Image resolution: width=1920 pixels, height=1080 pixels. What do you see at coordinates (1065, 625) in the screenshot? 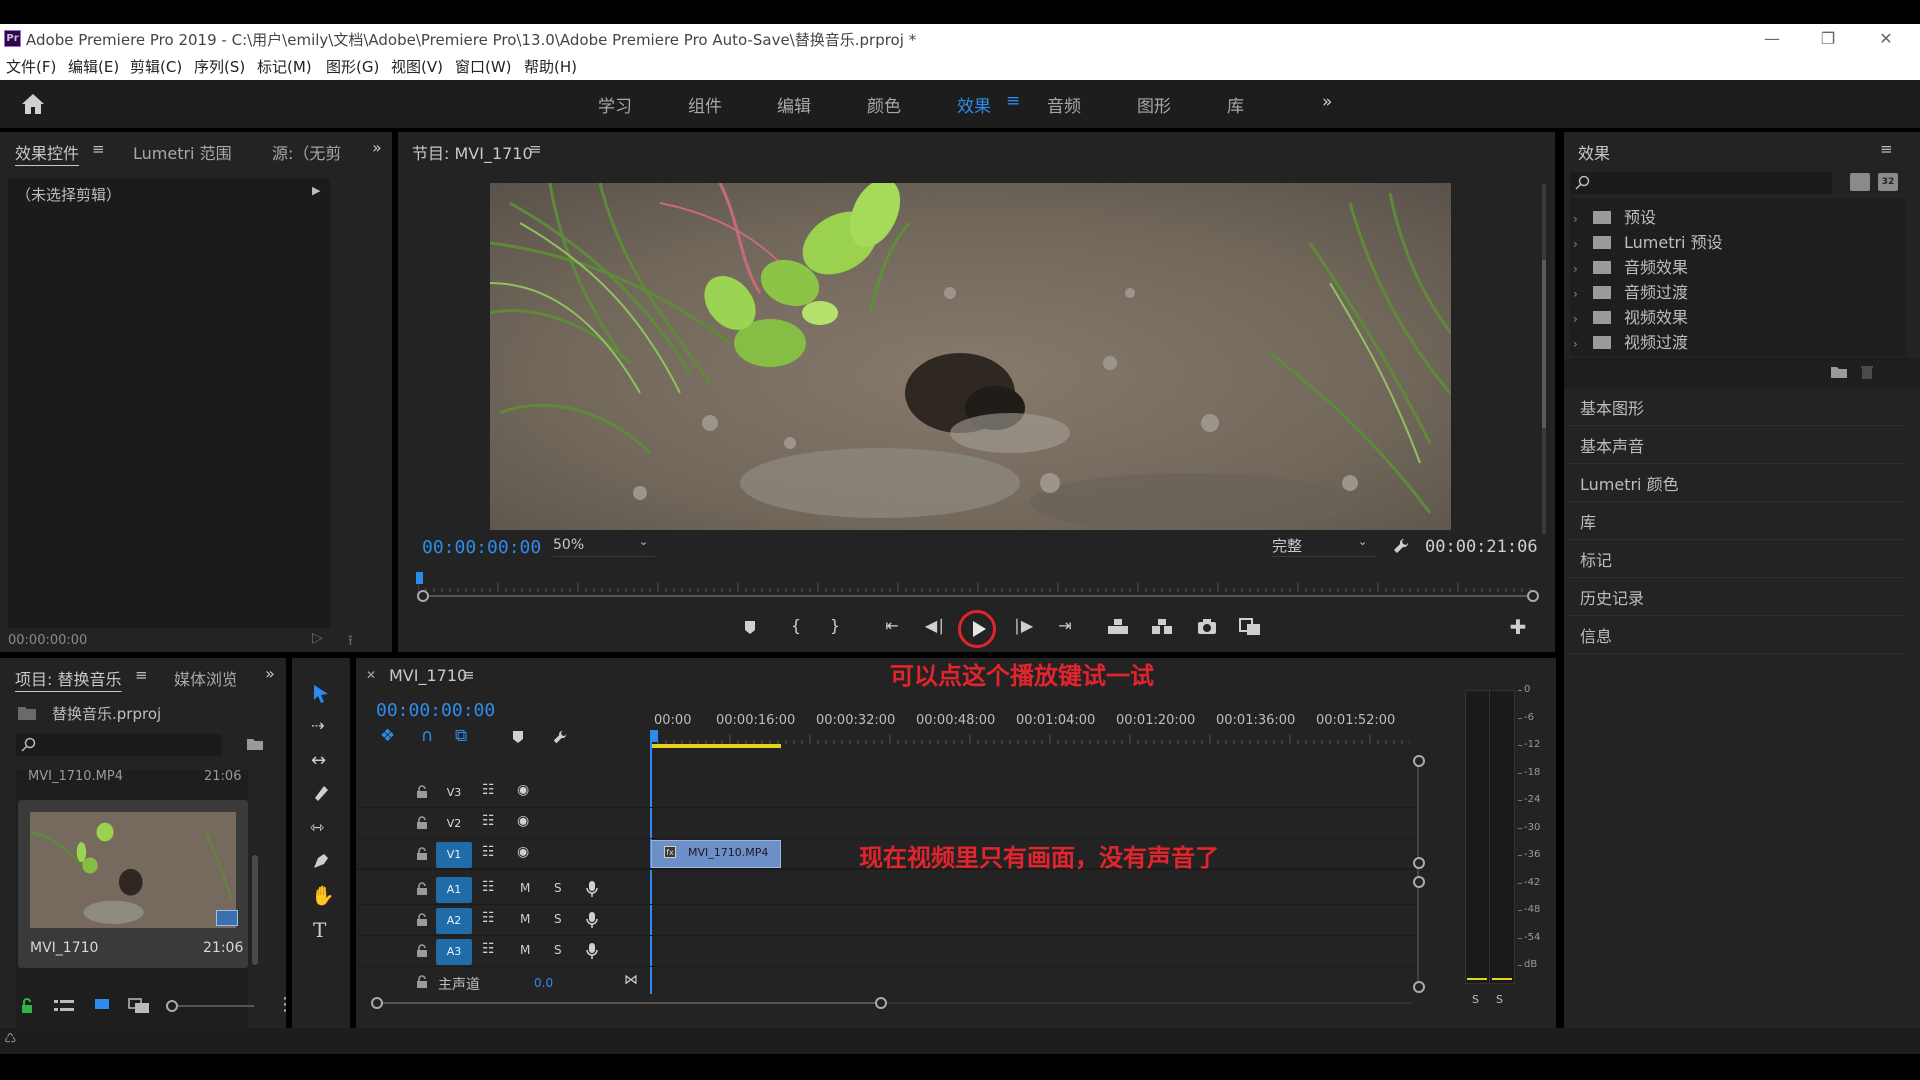
I see `go-to-out-icon: ⇥` at bounding box center [1065, 625].